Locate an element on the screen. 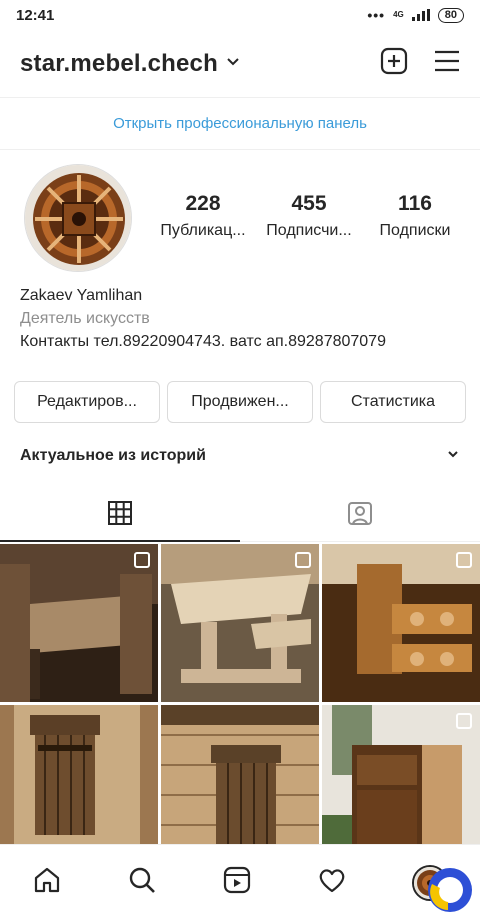  professional-dashboard-link: Открыть профессиональную панель is located at coordinates (240, 124).